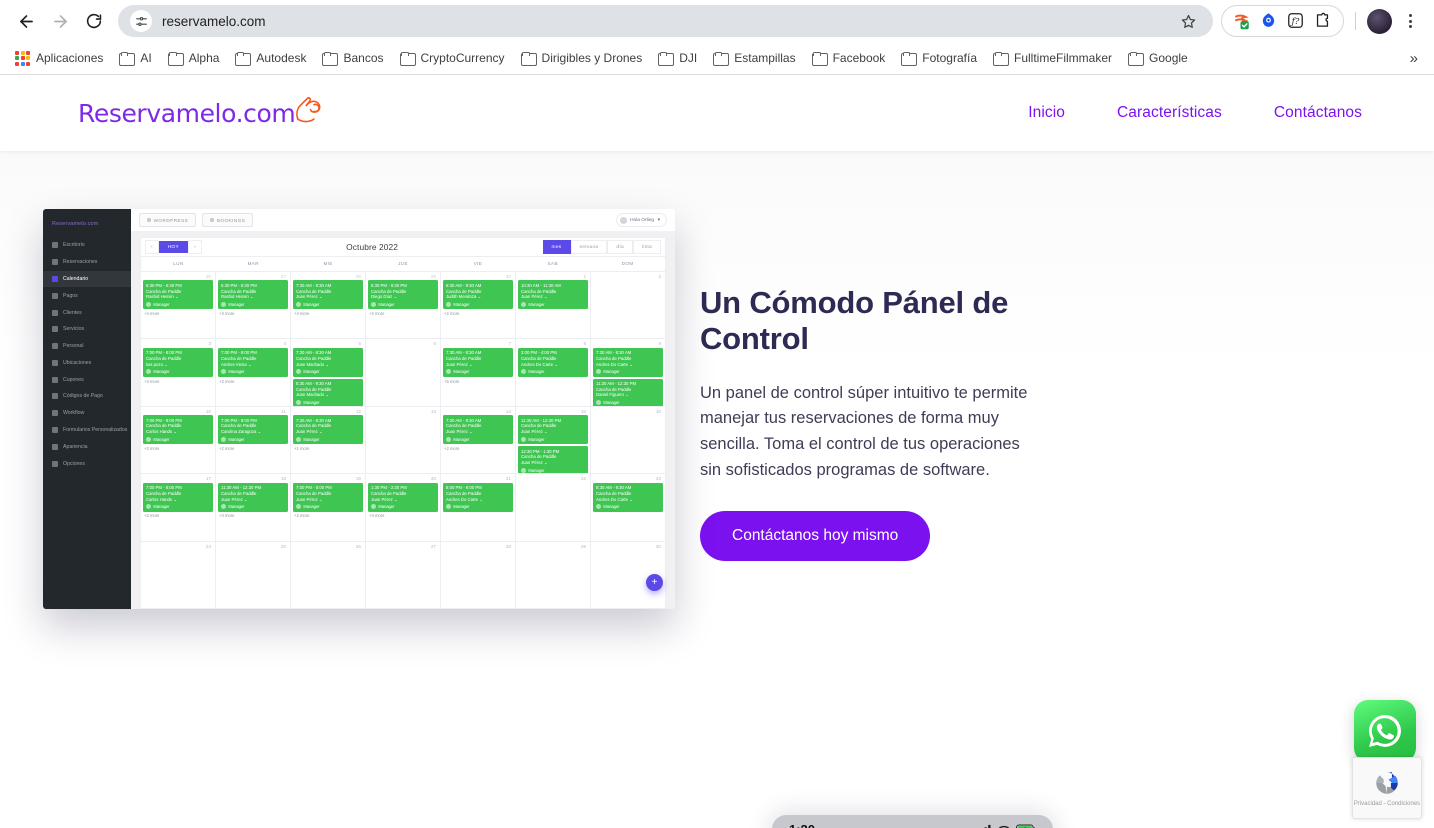  Describe the element at coordinates (582, 58) in the screenshot. I see `bookmark-item-dirigibles-y-drones: Dirigibles y Drones` at that location.